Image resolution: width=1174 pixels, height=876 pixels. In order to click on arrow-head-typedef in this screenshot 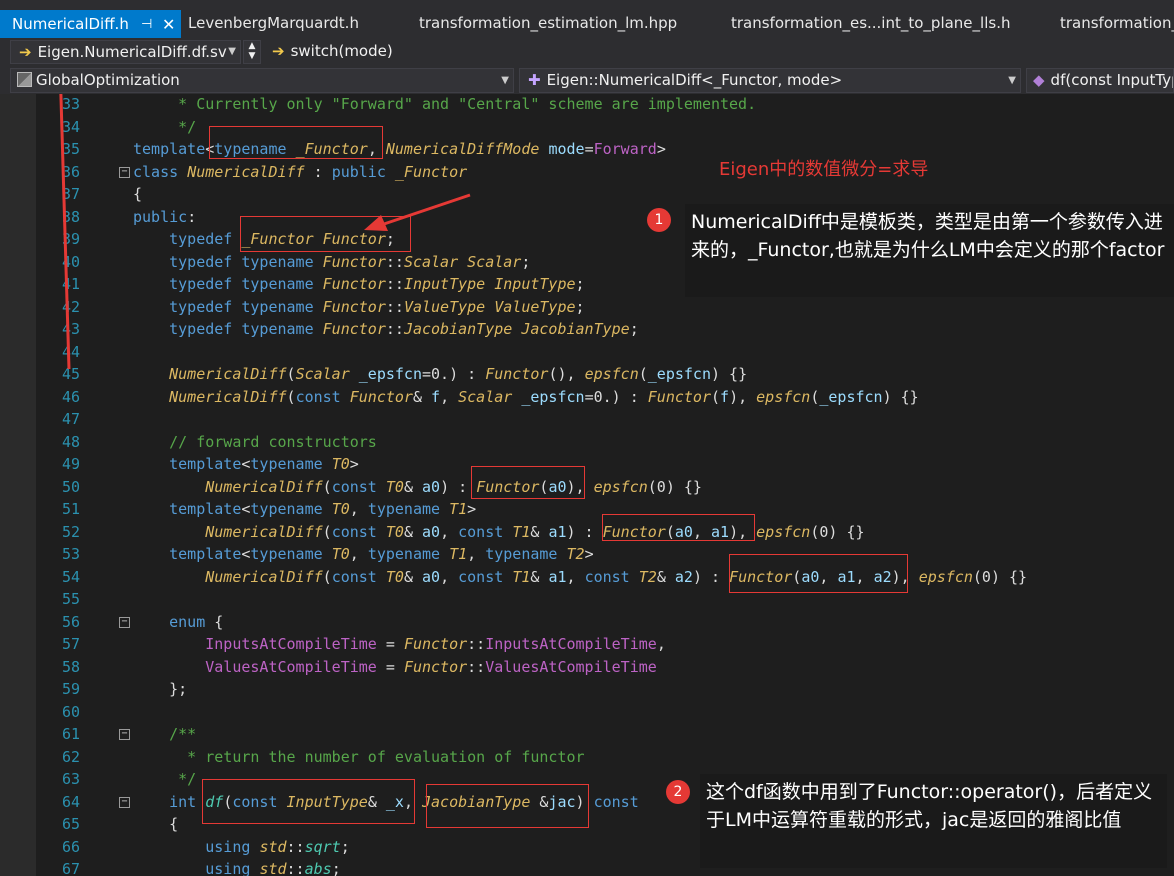, I will do `click(376, 223)`.